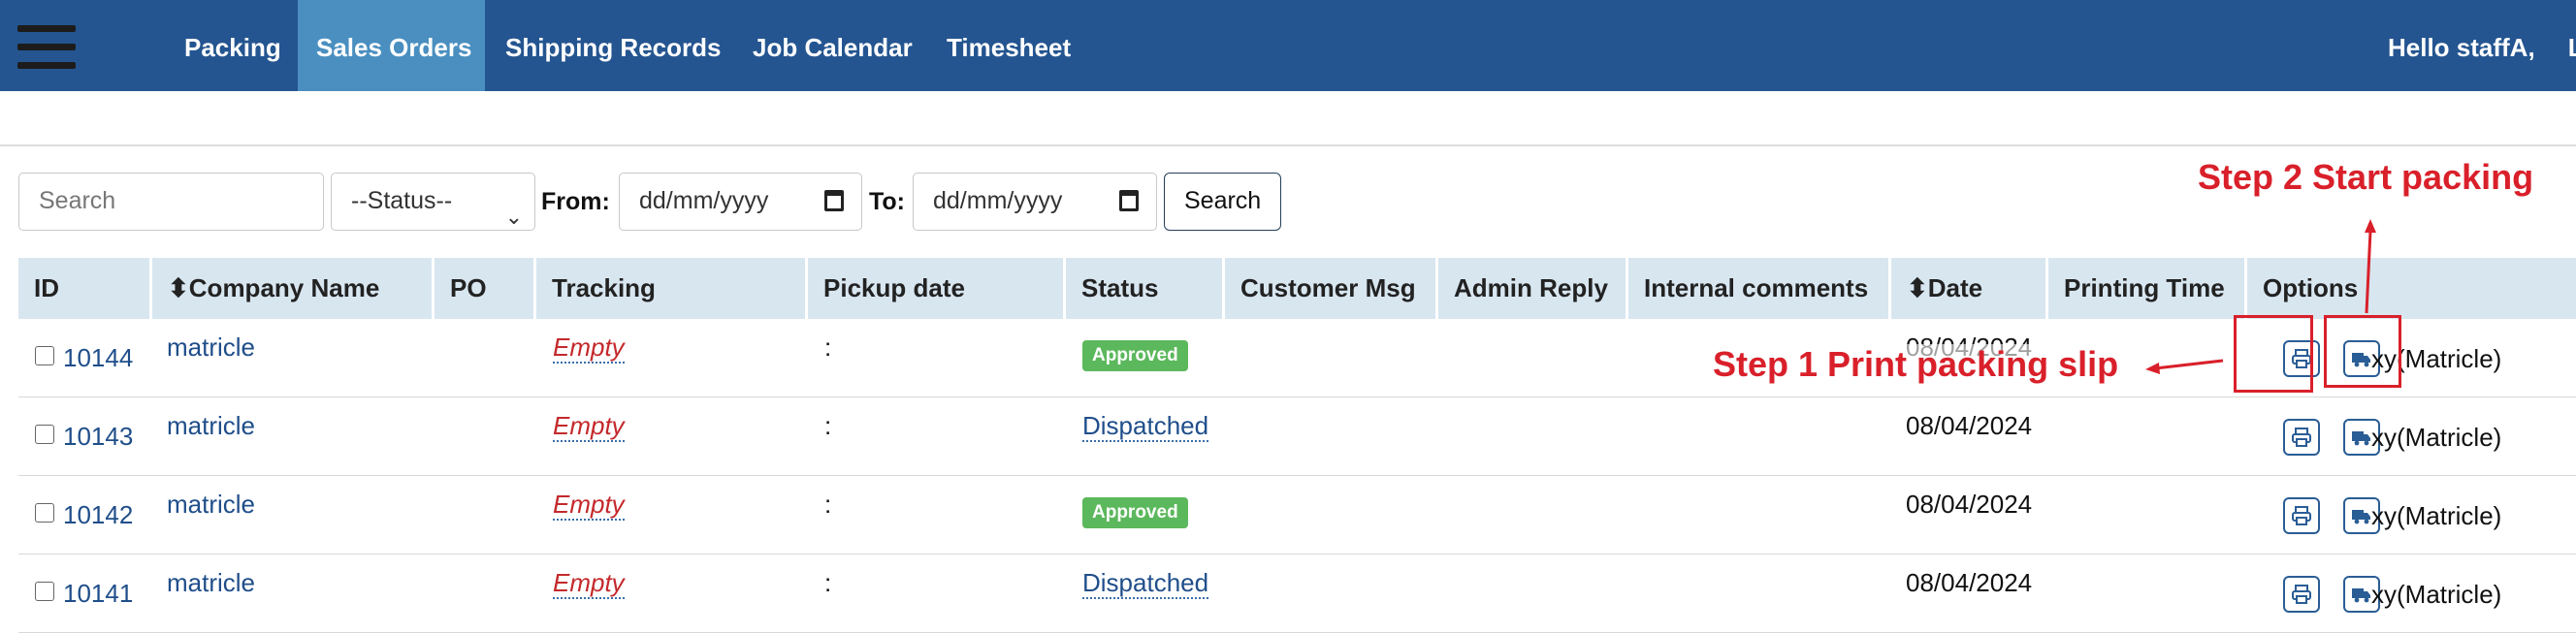  I want to click on arrow-step2-line, so click(2368, 272).